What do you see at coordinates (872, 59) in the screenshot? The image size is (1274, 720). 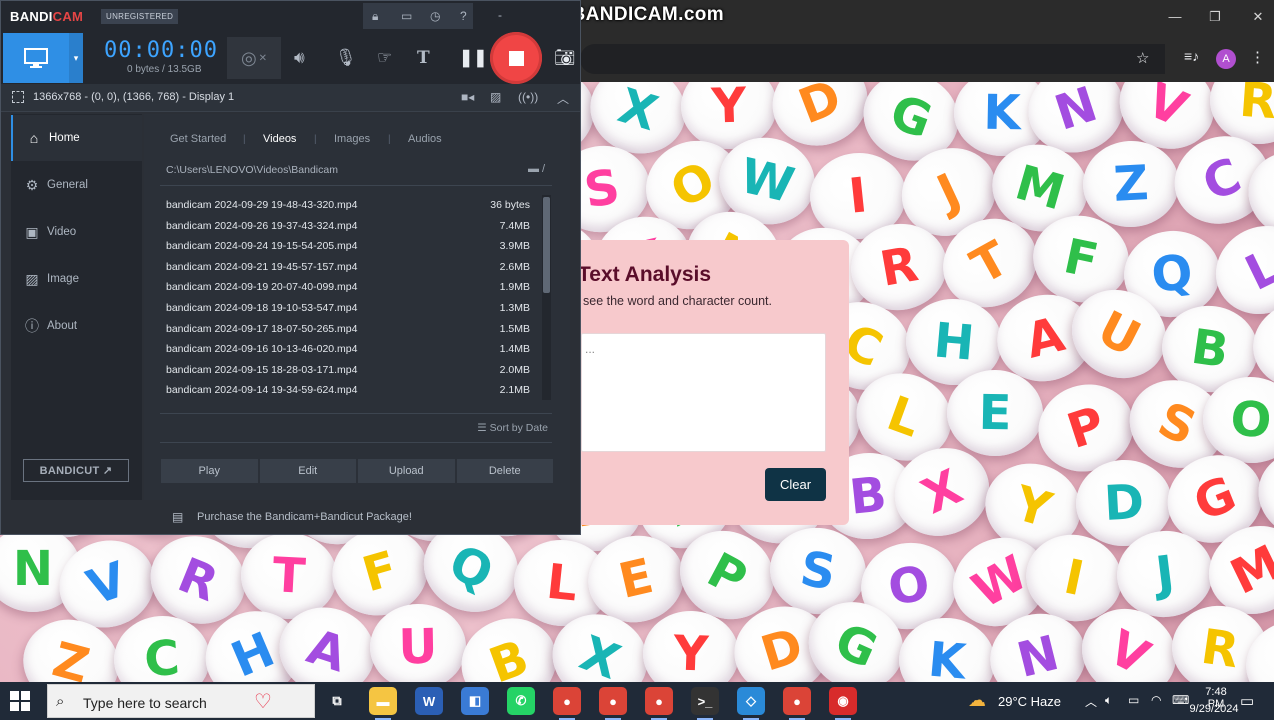 I see `address-bar` at bounding box center [872, 59].